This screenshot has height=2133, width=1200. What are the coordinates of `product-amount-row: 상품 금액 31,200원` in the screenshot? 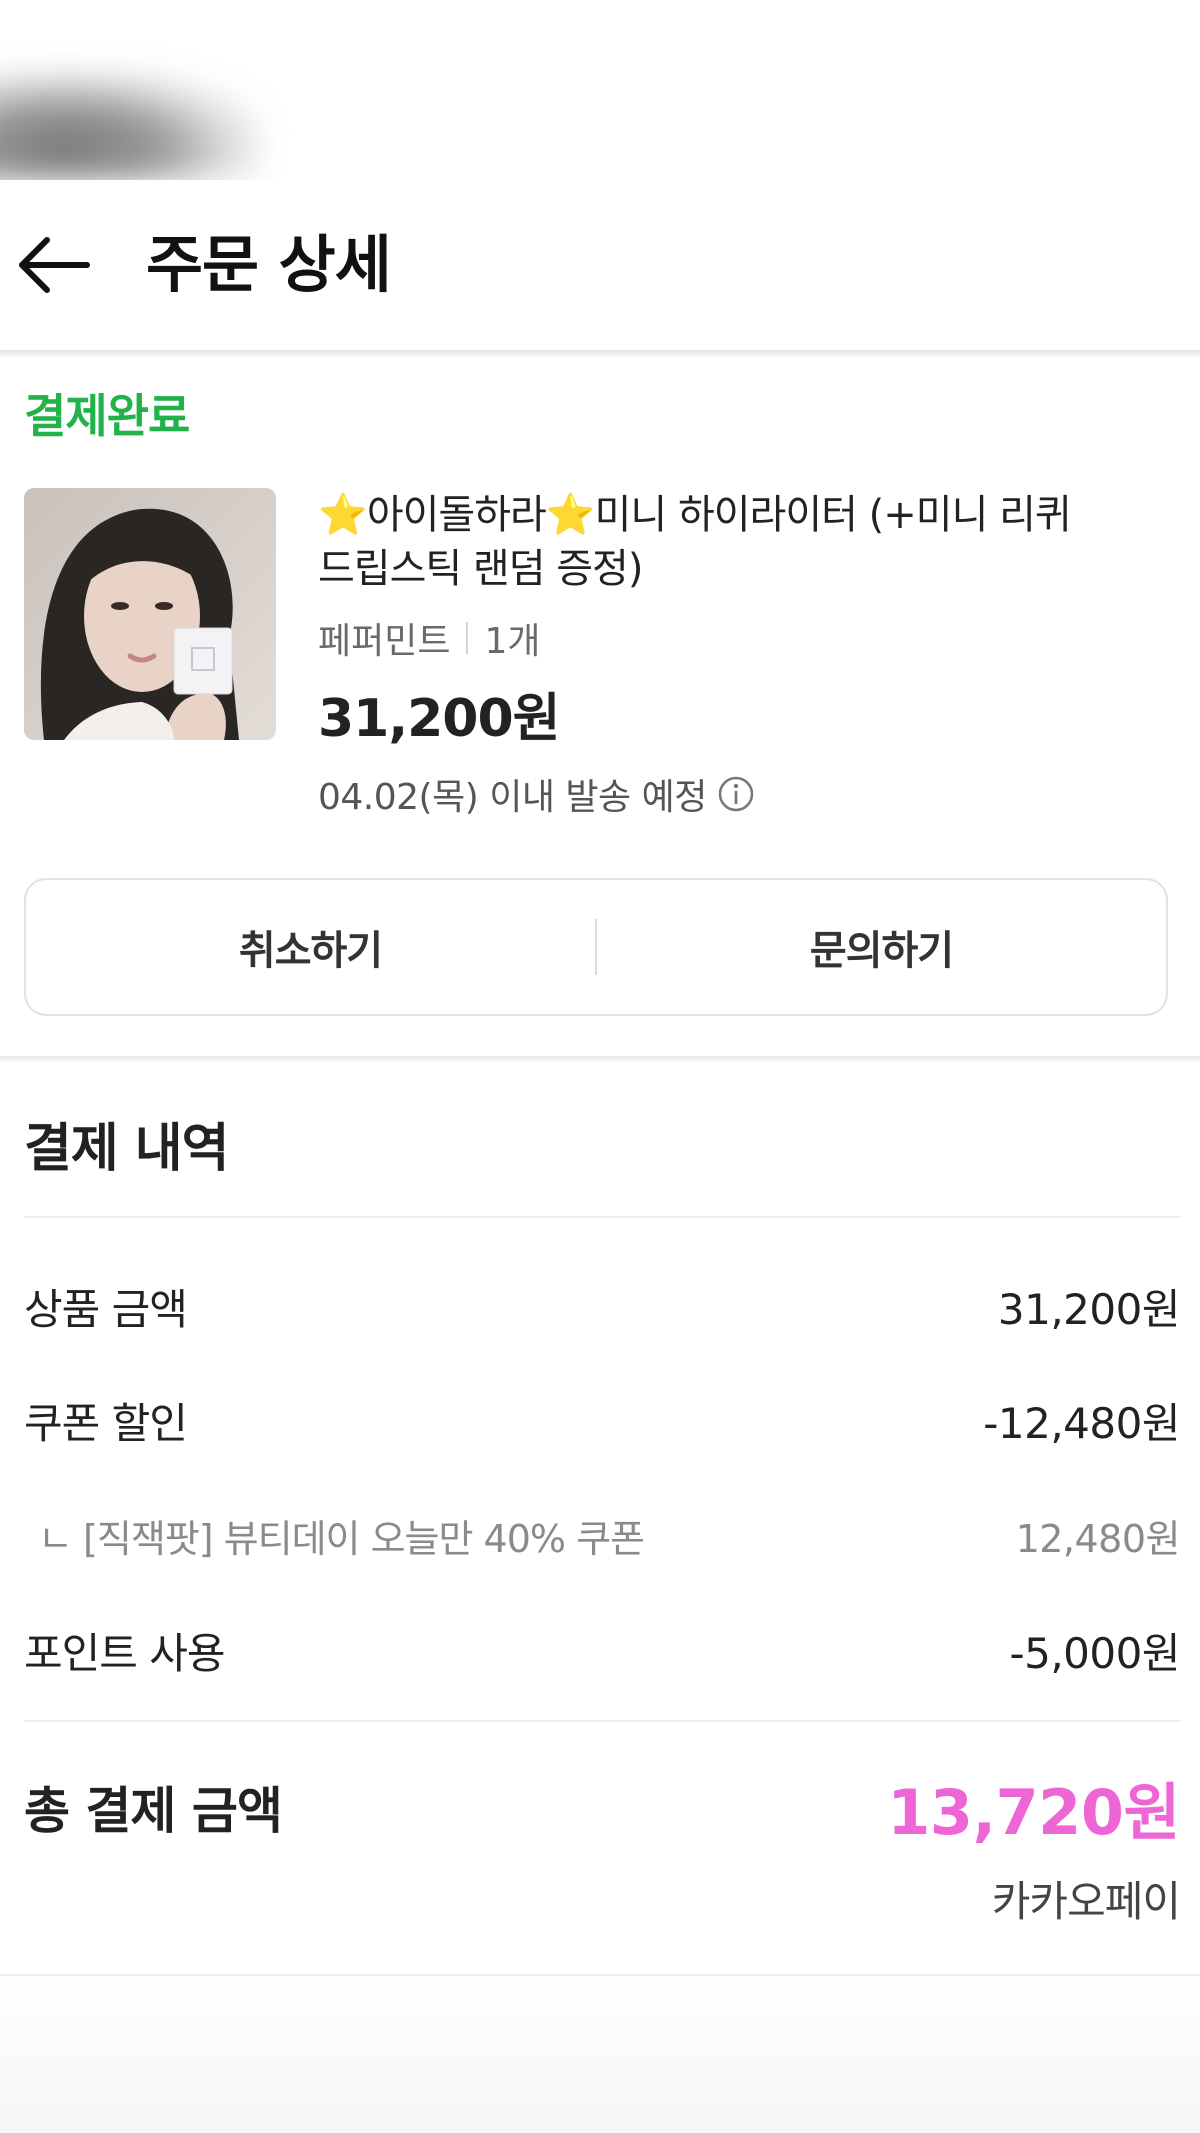 It's located at (602, 1306).